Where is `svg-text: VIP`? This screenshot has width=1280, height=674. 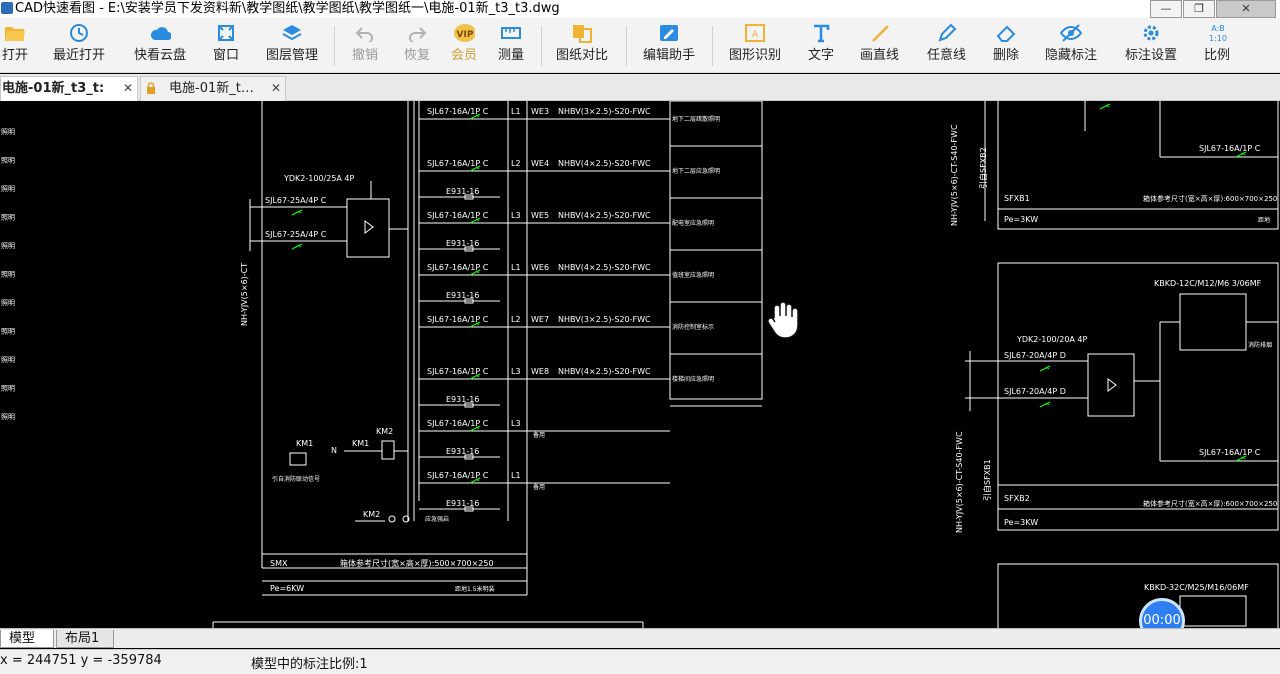
svg-text: VIP is located at coordinates (465, 35).